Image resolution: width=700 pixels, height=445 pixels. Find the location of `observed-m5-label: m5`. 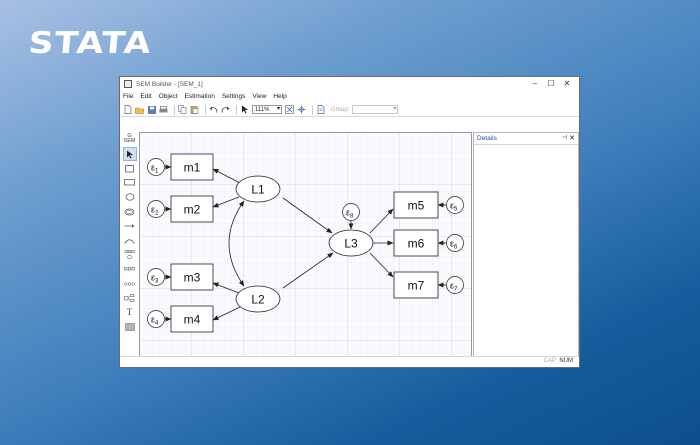

observed-m5-label: m5 is located at coordinates (416, 206).